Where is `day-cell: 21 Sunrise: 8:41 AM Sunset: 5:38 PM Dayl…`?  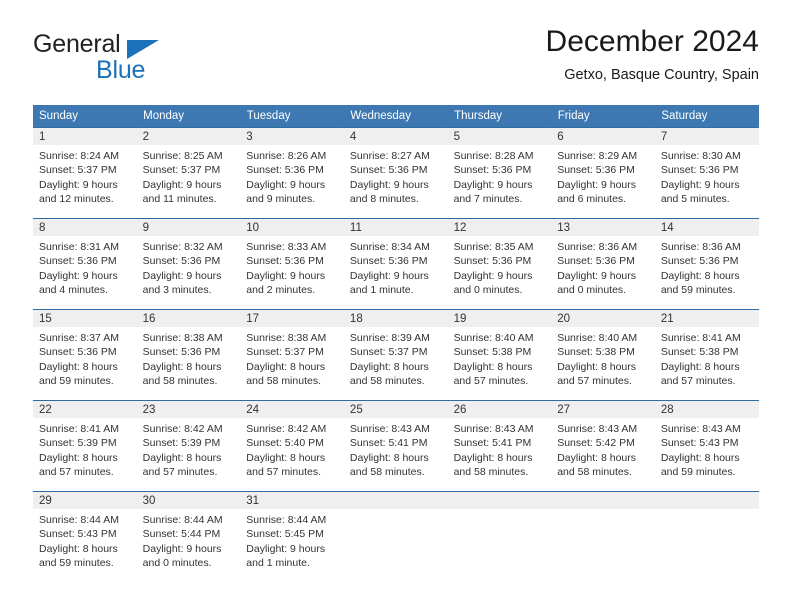
day-cell: 21 Sunrise: 8:41 AM Sunset: 5:38 PM Dayl… is located at coordinates (706, 355).